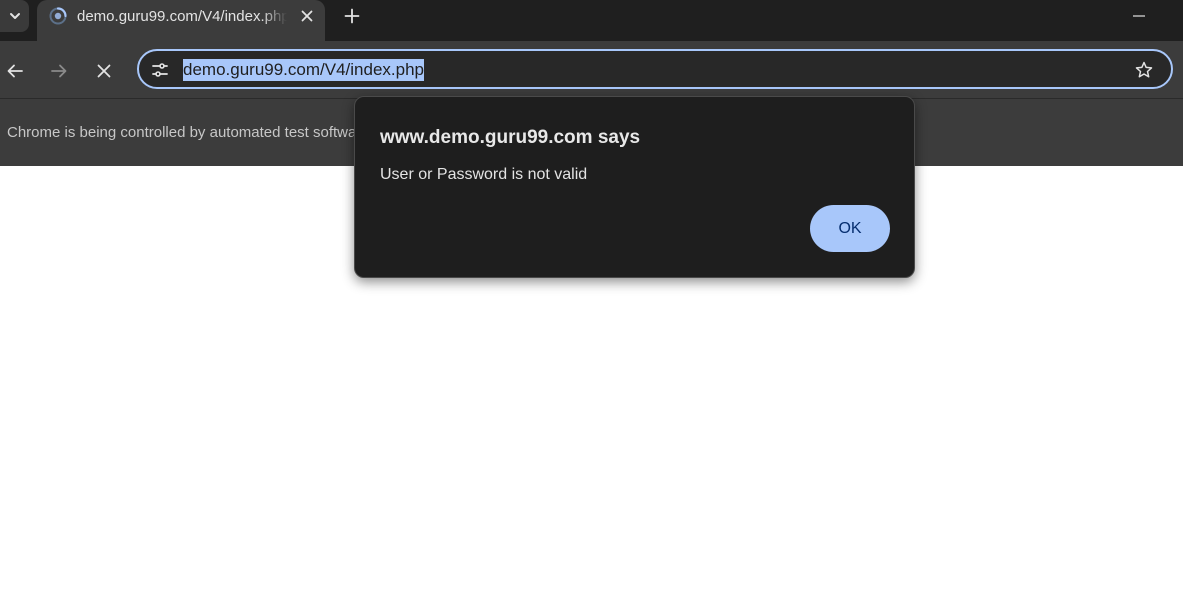 The image size is (1183, 600). I want to click on tab-title: demo.guru99.com/V4/index.php, so click(182, 16).